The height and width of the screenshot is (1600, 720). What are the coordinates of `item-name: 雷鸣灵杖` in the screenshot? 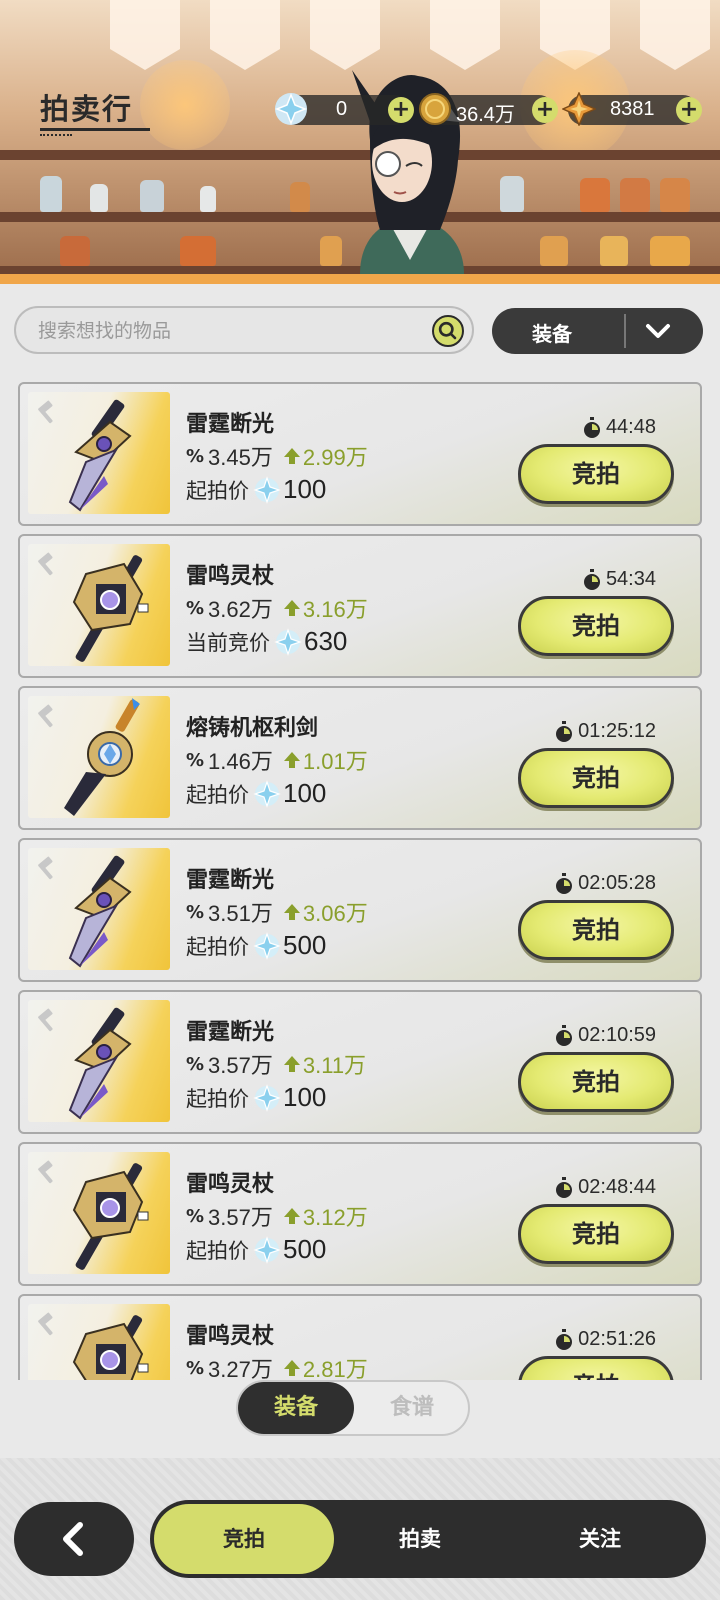 It's located at (230, 576).